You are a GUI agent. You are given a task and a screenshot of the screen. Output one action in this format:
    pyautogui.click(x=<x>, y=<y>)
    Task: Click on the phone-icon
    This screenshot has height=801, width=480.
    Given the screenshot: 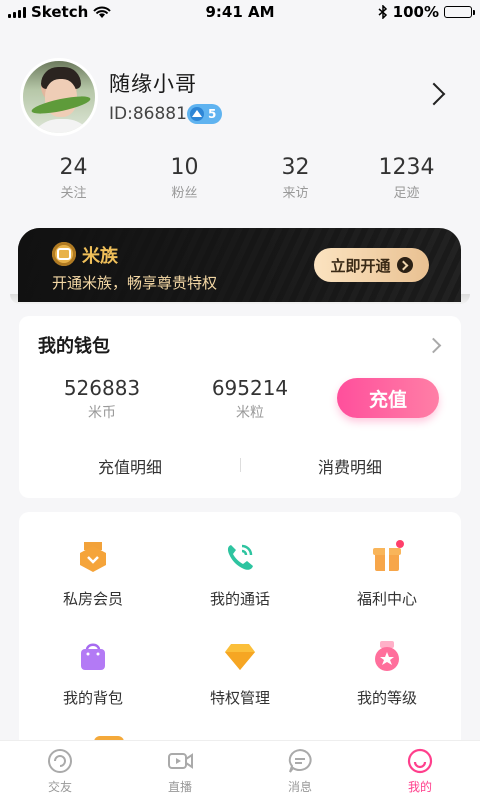 What is the action you would take?
    pyautogui.click(x=240, y=557)
    